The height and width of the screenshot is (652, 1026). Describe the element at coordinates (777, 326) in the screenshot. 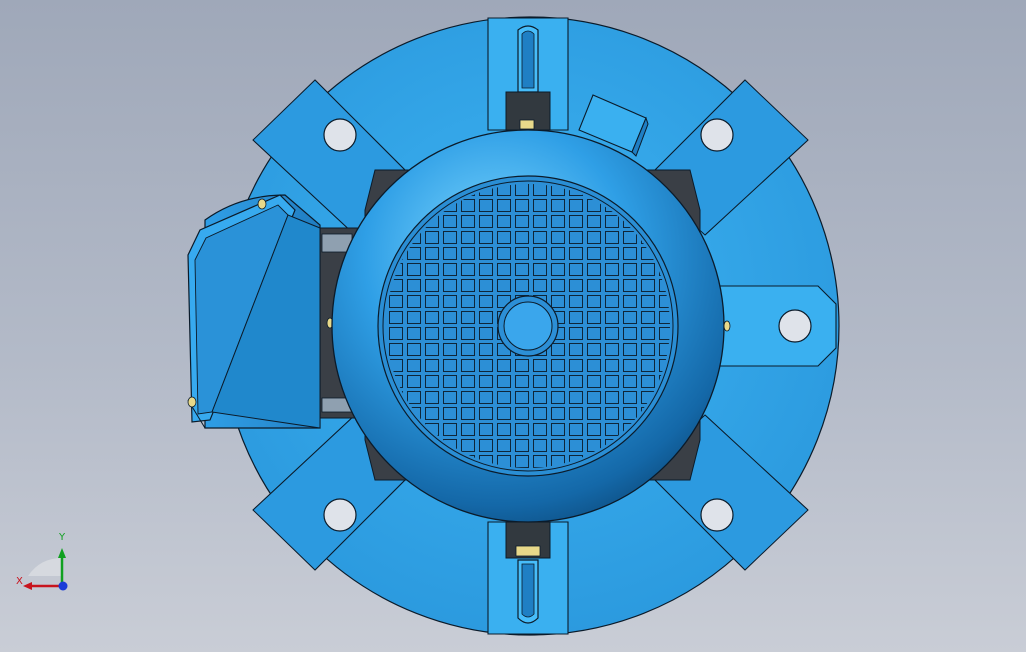

I see `right-mounting-lug` at that location.